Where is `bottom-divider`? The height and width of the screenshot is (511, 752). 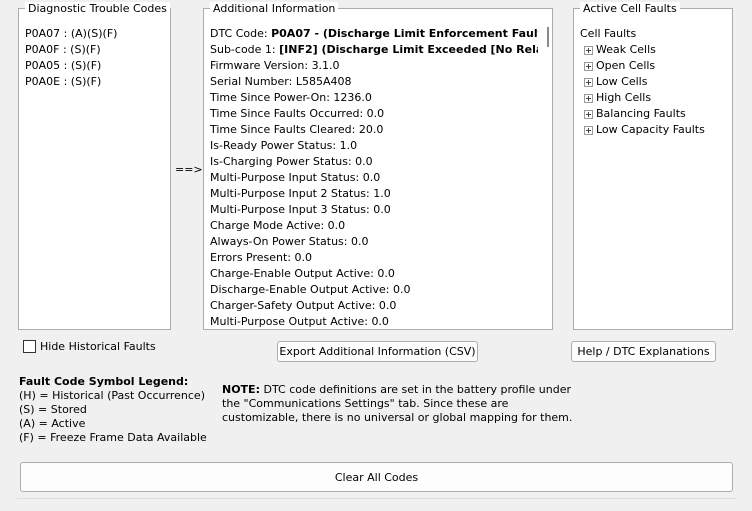
bottom-divider is located at coordinates (377, 498).